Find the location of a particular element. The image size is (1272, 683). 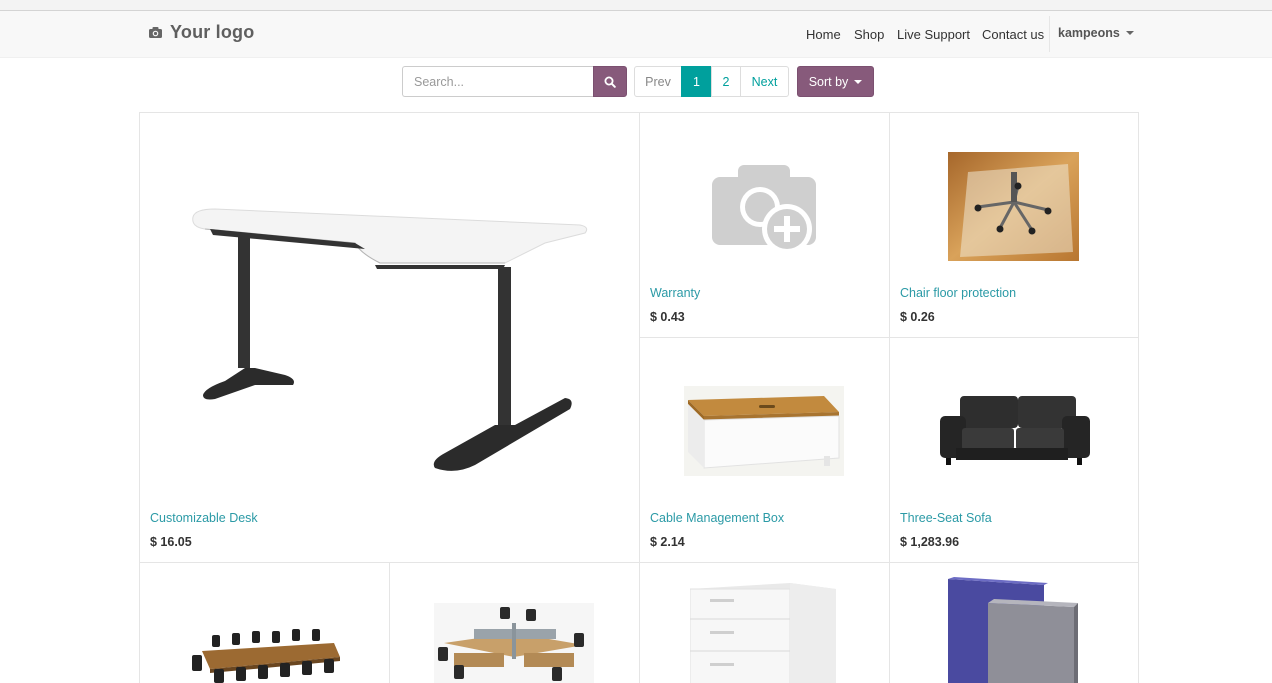

product-card: Cable Management Box $ 2.14 is located at coordinates (764, 449).